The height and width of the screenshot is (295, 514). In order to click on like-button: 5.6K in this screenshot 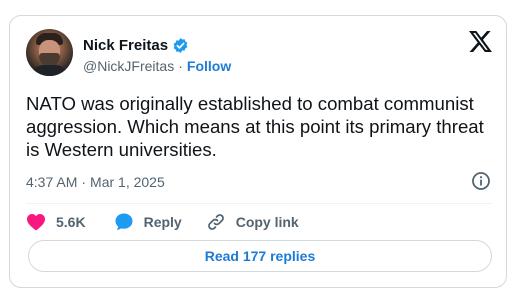, I will do `click(56, 222)`.